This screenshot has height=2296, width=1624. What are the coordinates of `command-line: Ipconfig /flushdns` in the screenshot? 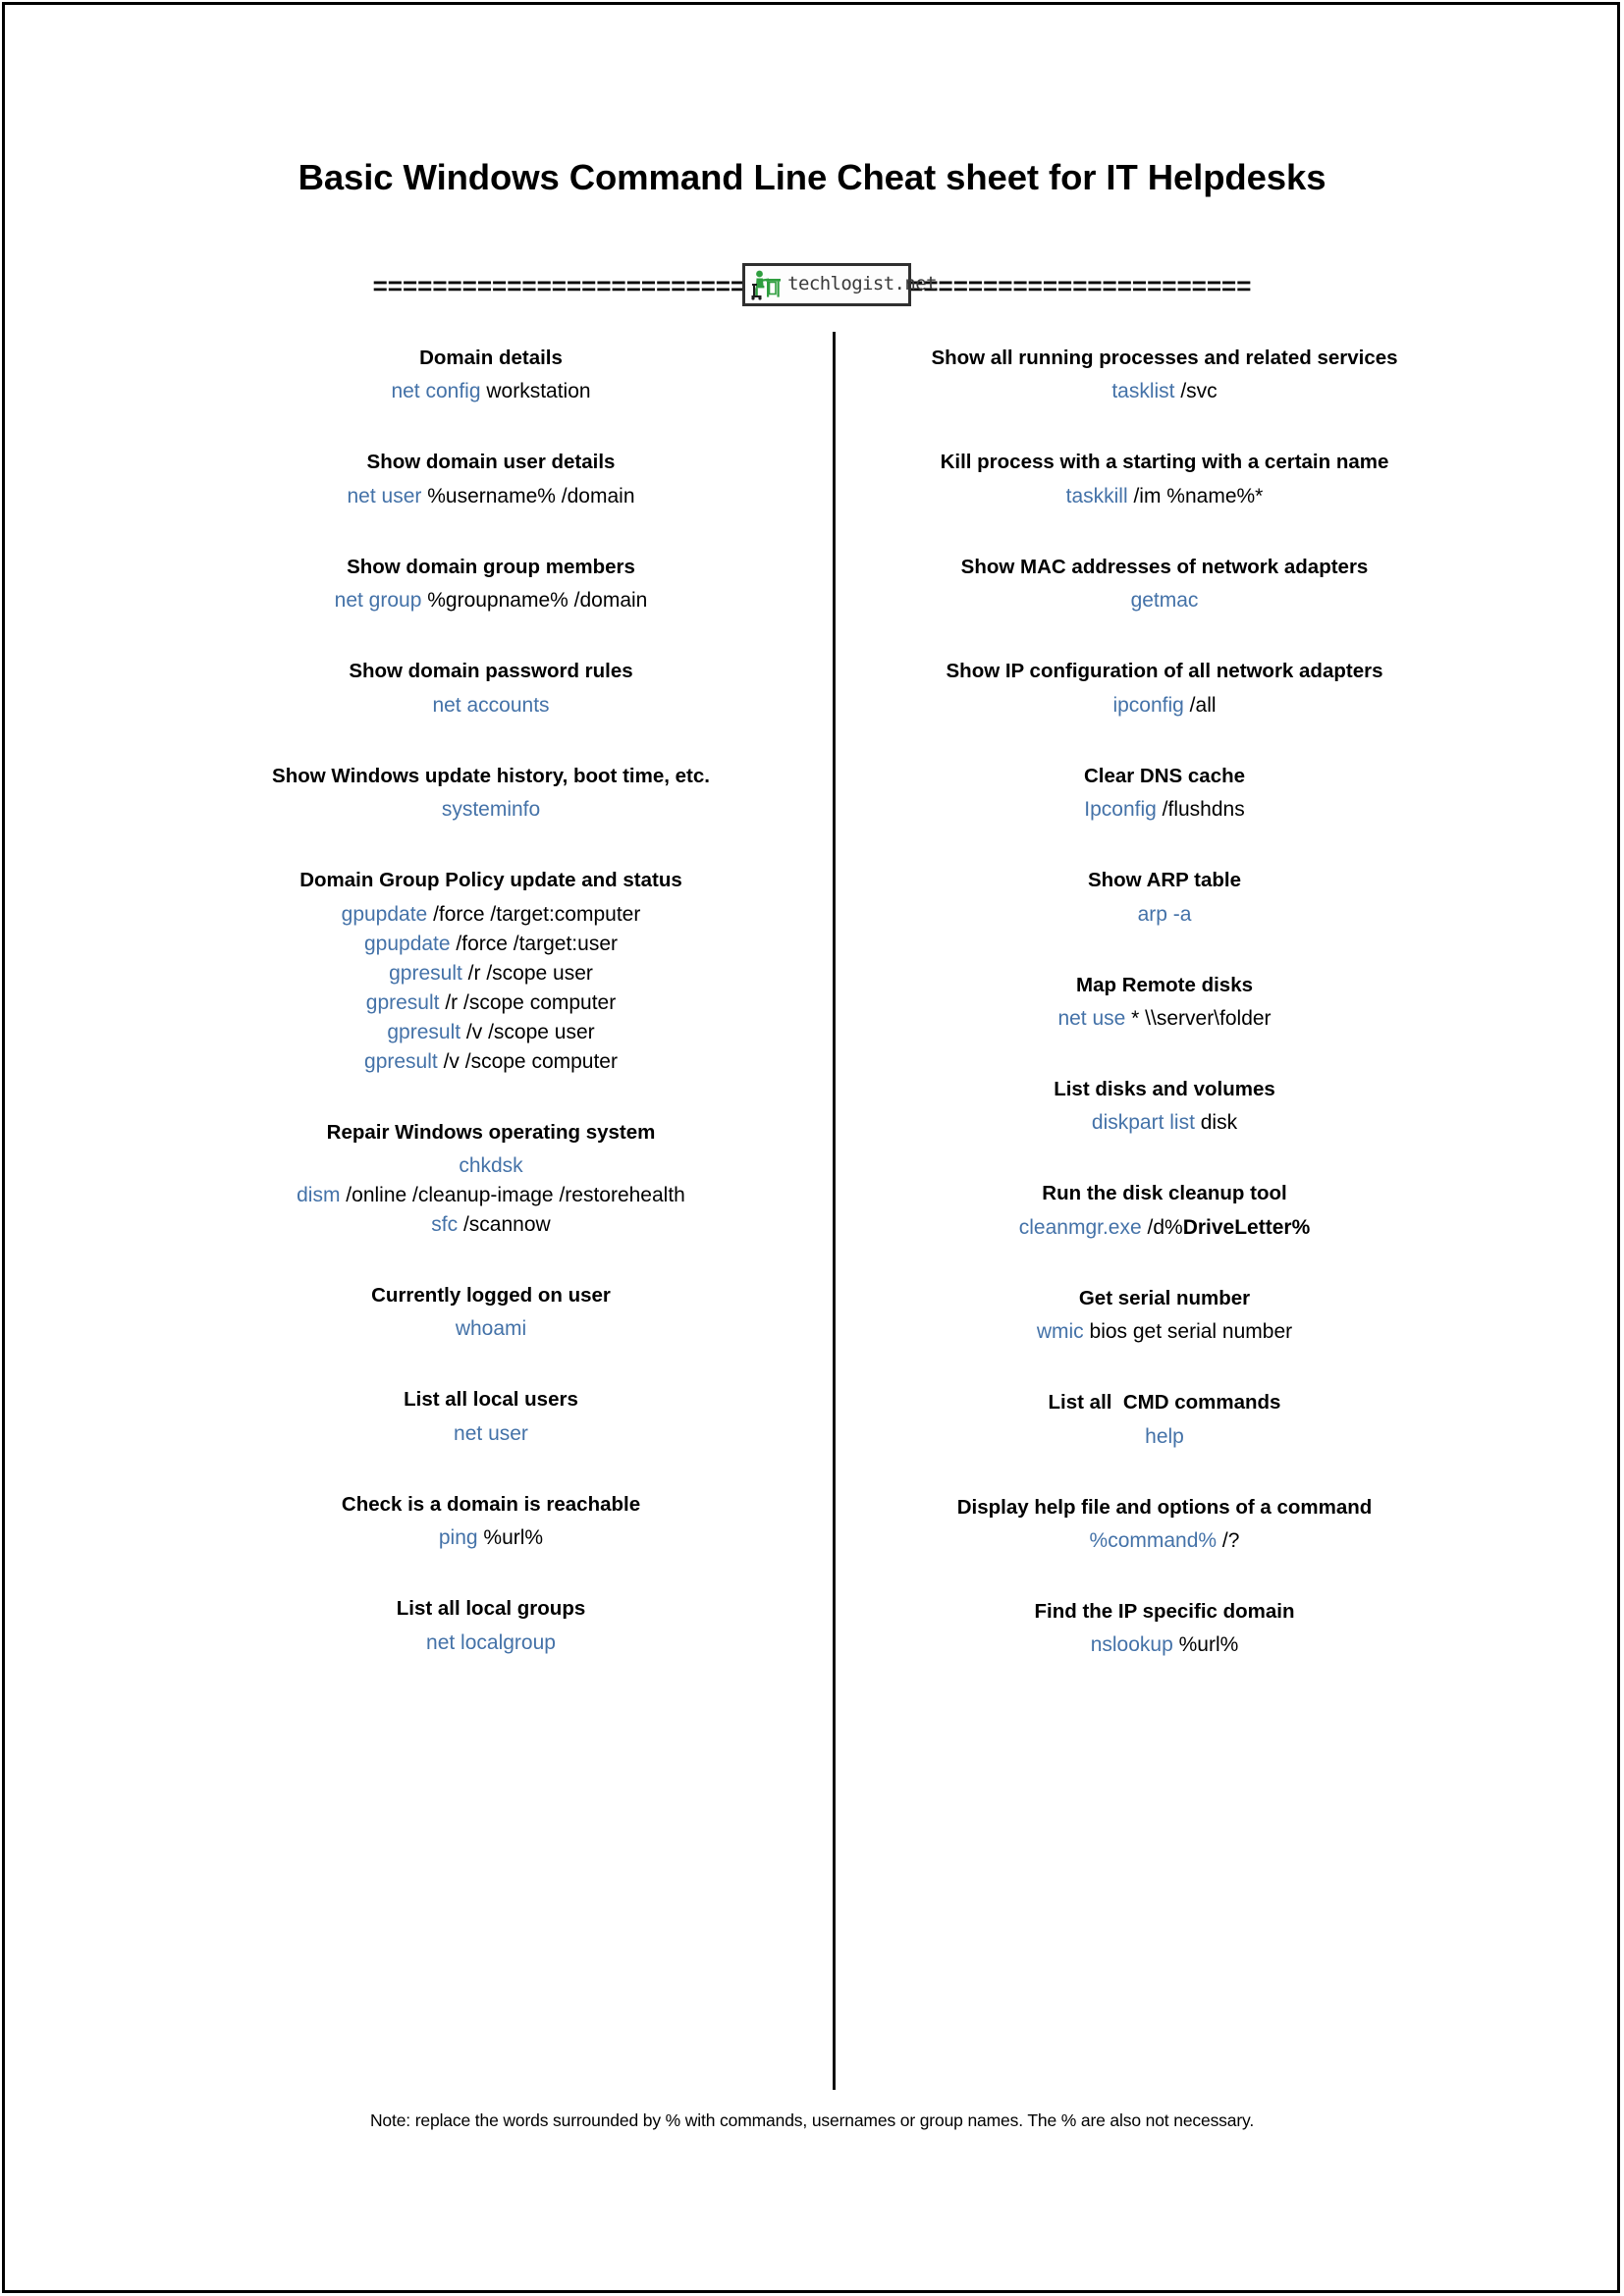 It's located at (1164, 810).